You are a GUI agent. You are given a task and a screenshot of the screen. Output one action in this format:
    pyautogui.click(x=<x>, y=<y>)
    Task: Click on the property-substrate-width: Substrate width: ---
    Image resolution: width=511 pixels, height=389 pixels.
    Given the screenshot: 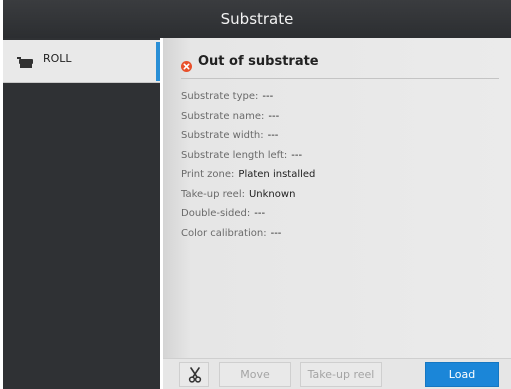 What is the action you would take?
    pyautogui.click(x=248, y=140)
    